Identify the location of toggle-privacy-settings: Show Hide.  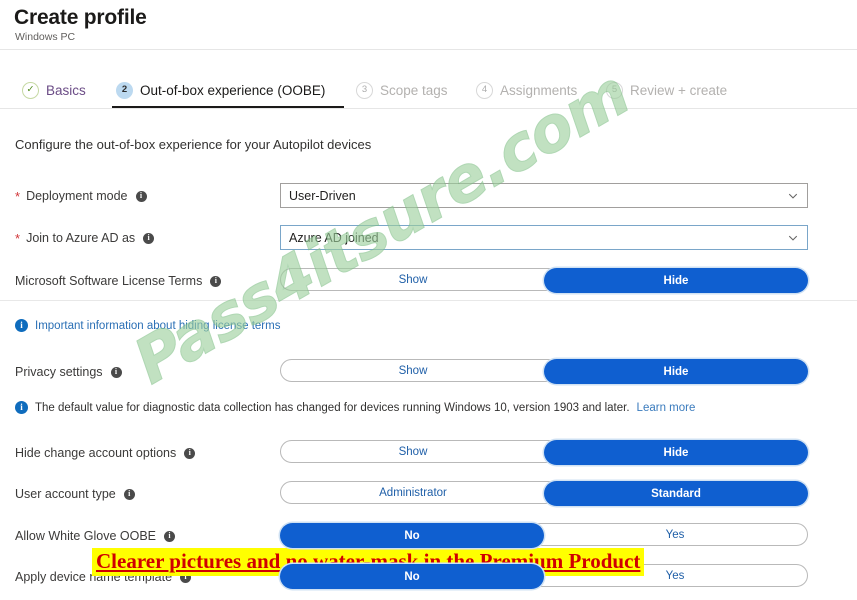
(544, 371).